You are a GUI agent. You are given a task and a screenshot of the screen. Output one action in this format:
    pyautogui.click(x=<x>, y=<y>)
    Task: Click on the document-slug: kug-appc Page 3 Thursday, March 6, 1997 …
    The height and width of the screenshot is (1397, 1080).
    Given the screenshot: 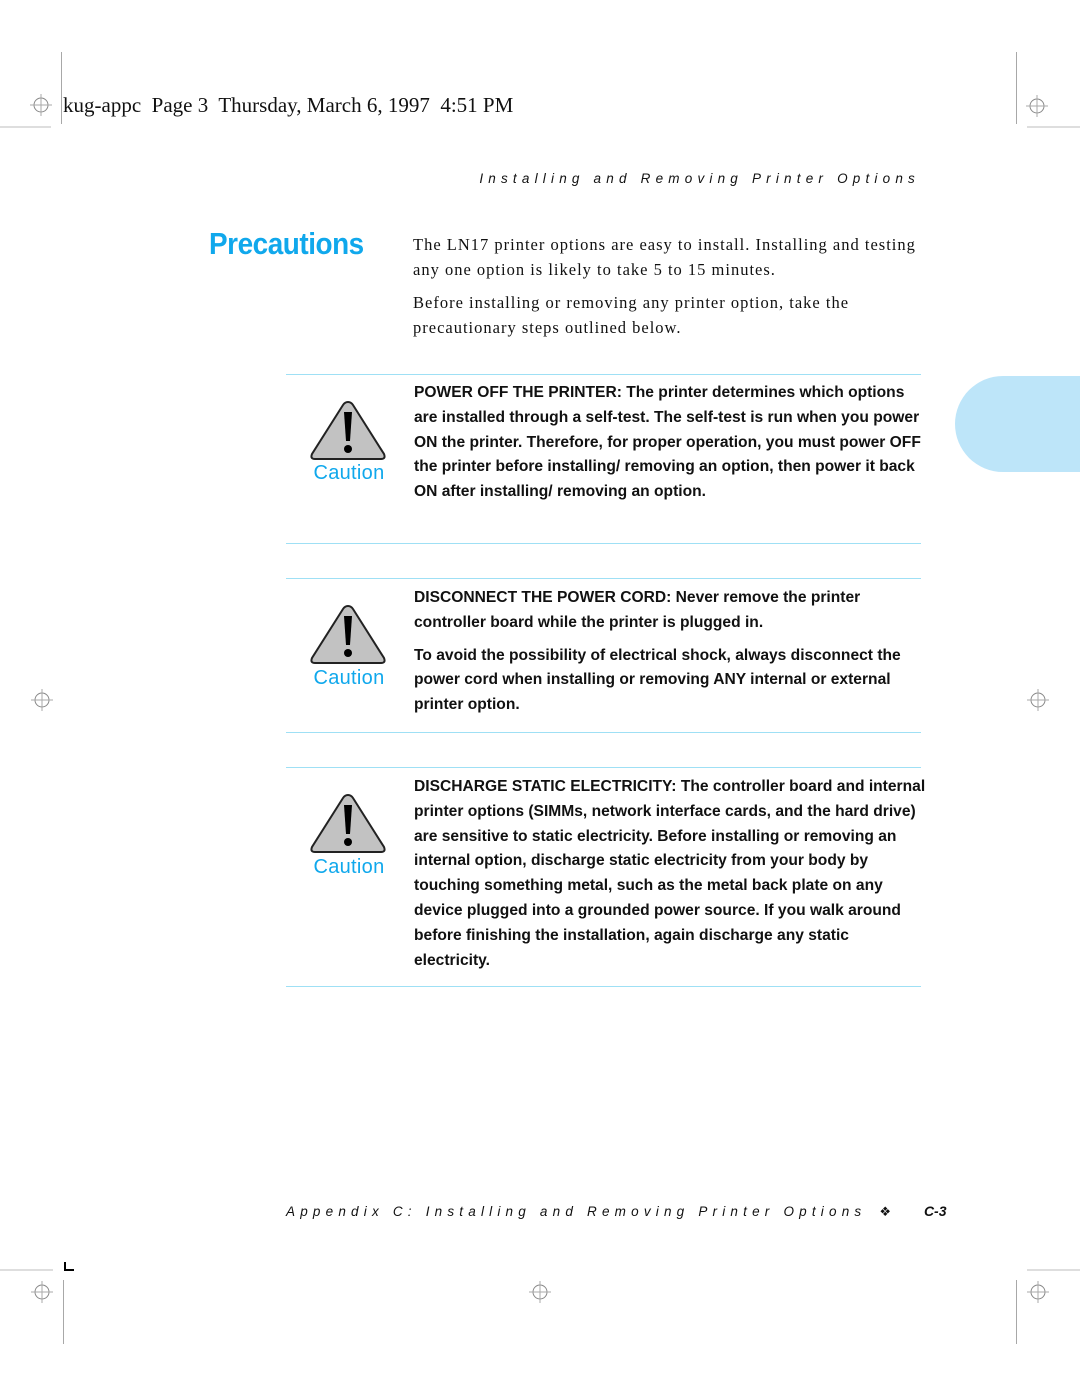 What is the action you would take?
    pyautogui.click(x=288, y=105)
    